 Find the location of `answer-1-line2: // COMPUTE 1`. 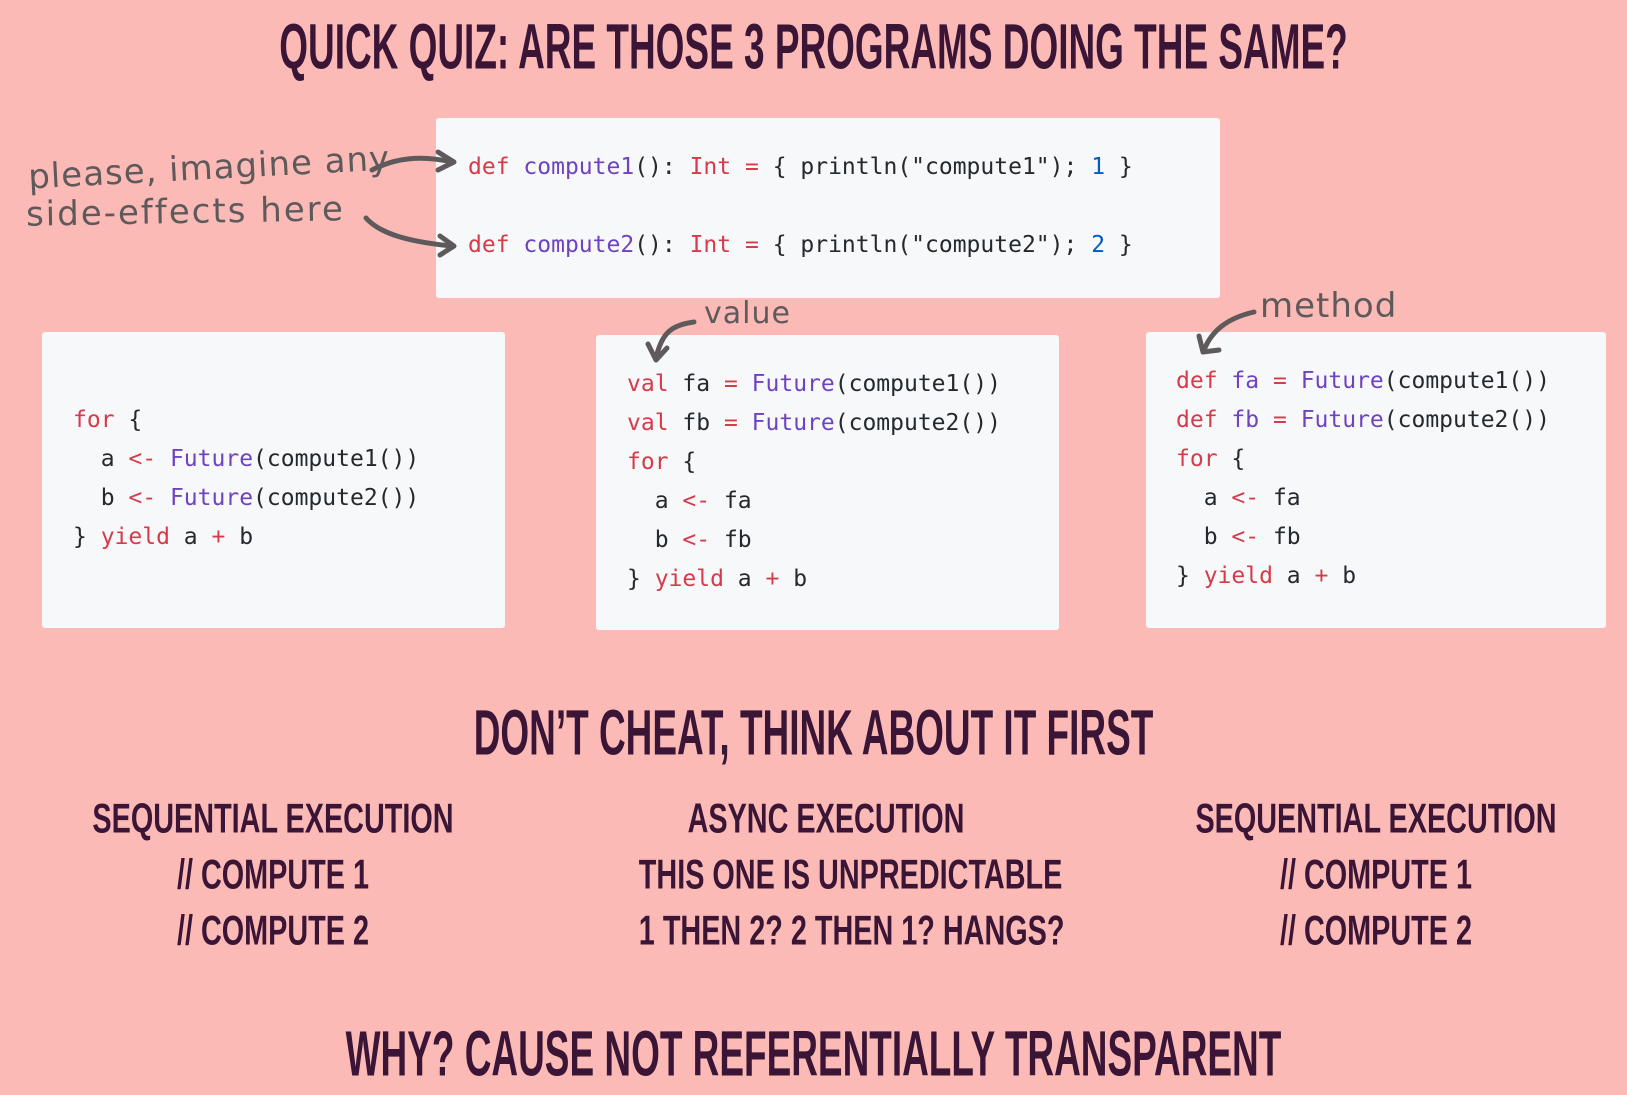

answer-1-line2: // COMPUTE 1 is located at coordinates (273, 875).